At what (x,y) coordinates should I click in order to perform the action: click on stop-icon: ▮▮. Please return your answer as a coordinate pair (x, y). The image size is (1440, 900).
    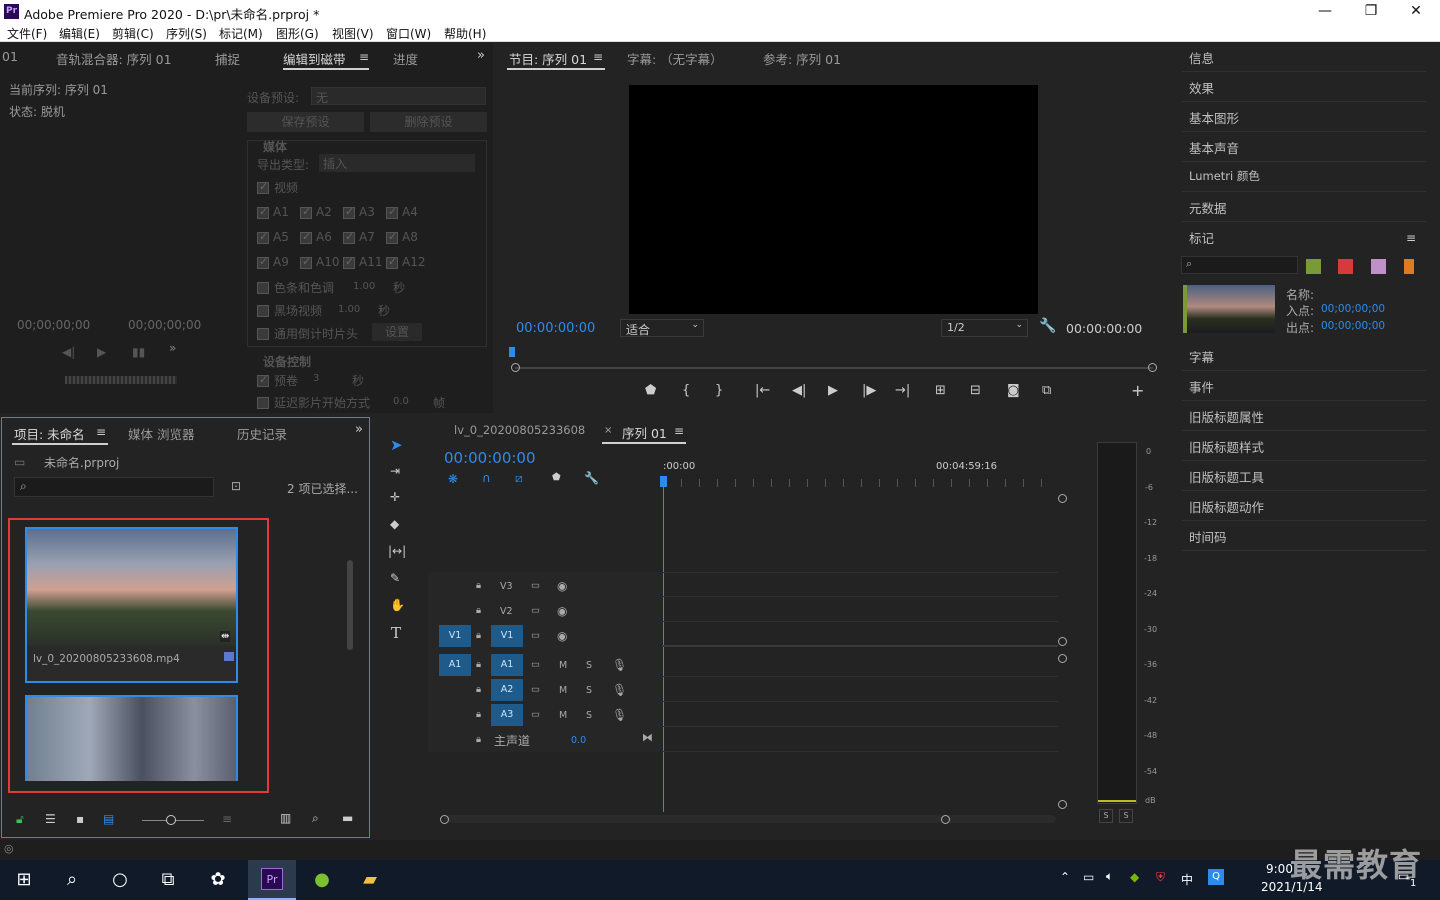
    Looking at the image, I should click on (138, 352).